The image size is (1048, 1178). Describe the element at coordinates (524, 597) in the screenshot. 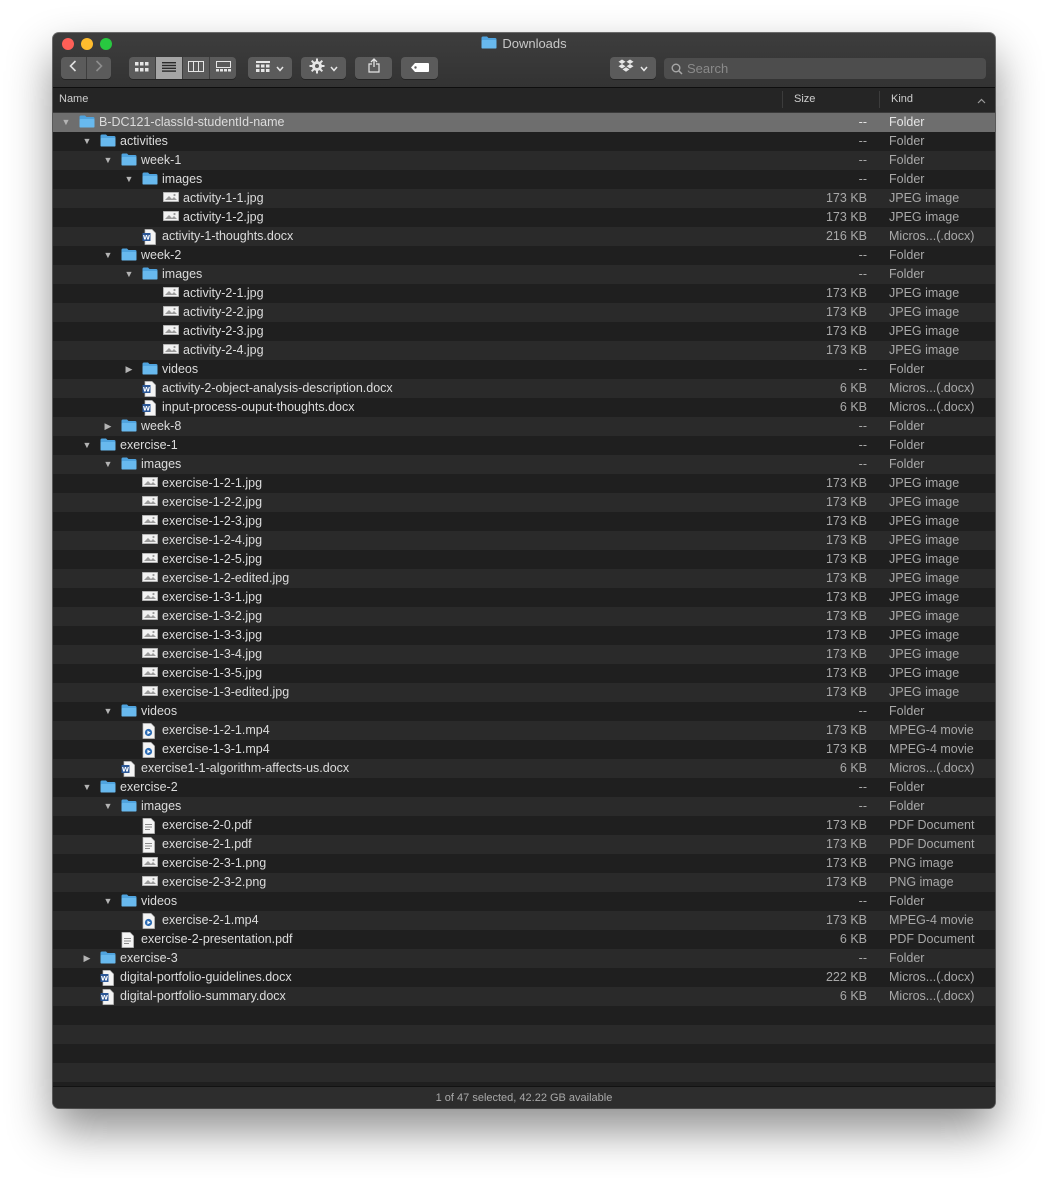

I see `file-row: exercise-1-3-1.jpg 173 KB JPEG image` at that location.